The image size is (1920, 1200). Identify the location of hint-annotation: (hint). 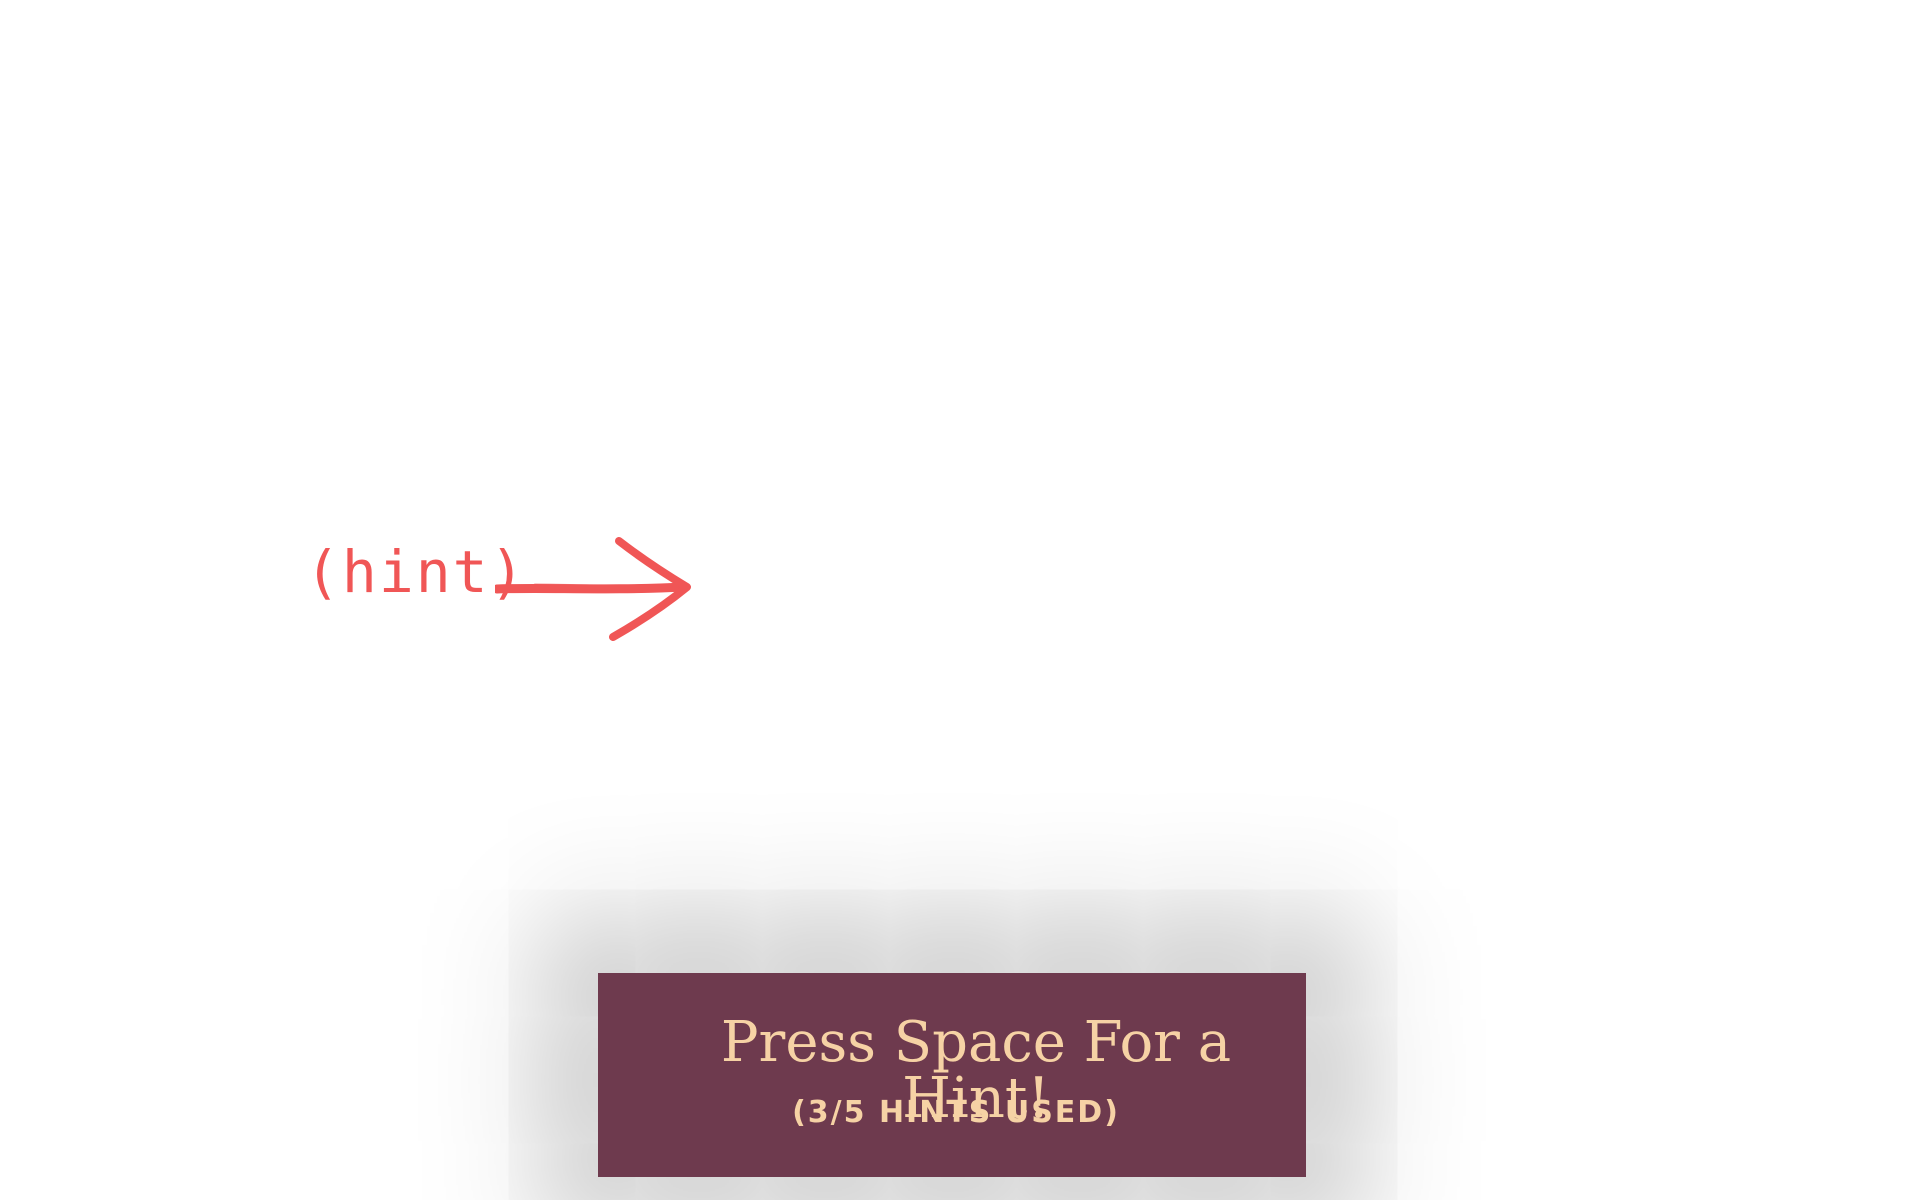
(505, 585).